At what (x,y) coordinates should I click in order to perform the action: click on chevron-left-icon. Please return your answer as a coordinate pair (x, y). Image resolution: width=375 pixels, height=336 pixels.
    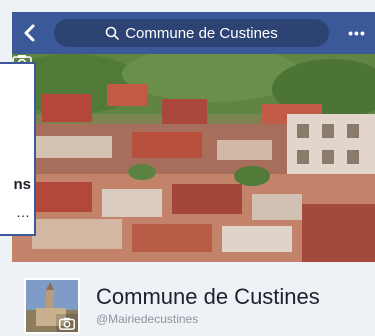
    Looking at the image, I should click on (29, 33).